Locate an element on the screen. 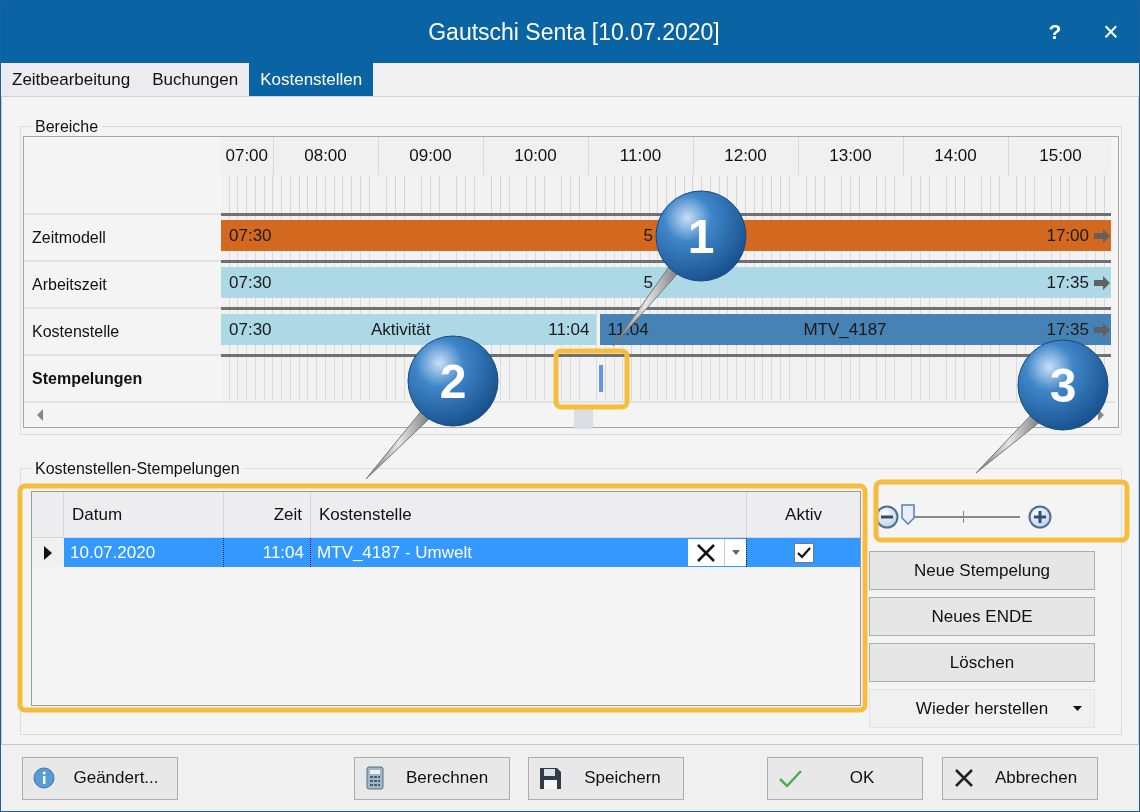  checkbox is located at coordinates (803, 552).